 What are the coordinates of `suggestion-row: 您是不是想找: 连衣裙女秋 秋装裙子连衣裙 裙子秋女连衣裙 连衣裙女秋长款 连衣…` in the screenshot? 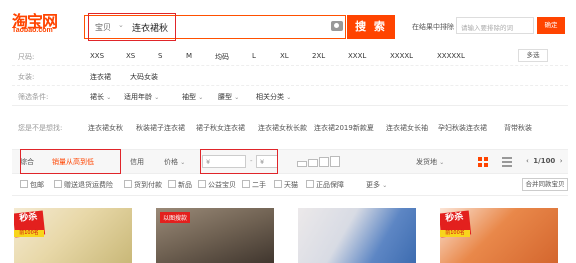 It's located at (290, 132).